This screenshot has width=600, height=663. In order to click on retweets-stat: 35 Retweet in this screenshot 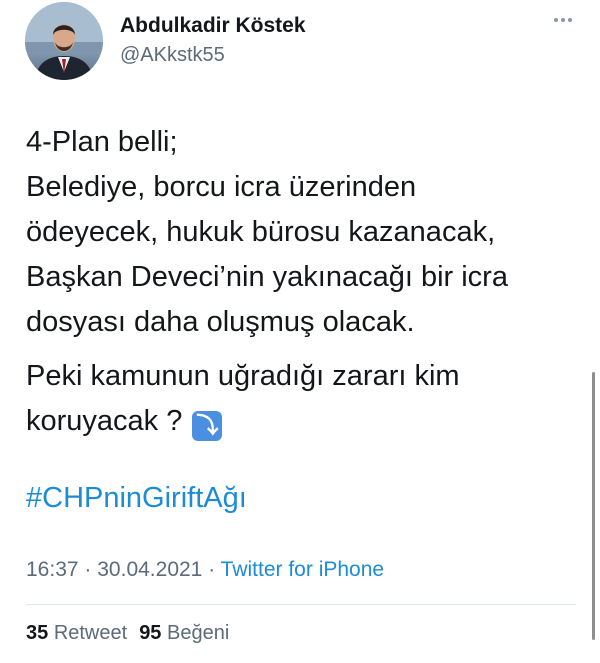, I will do `click(76, 633)`.